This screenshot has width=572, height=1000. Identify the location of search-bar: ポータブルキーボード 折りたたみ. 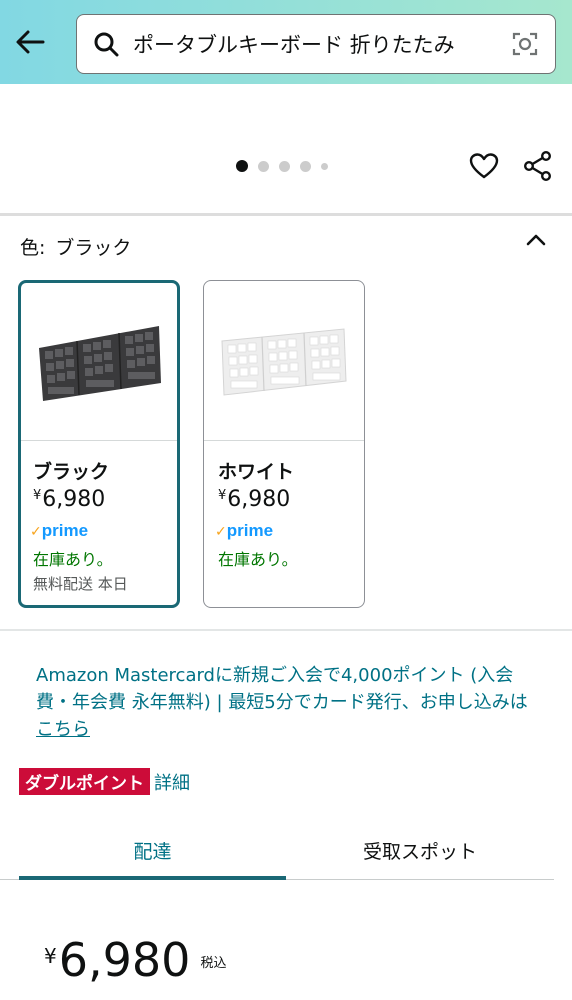
(316, 44).